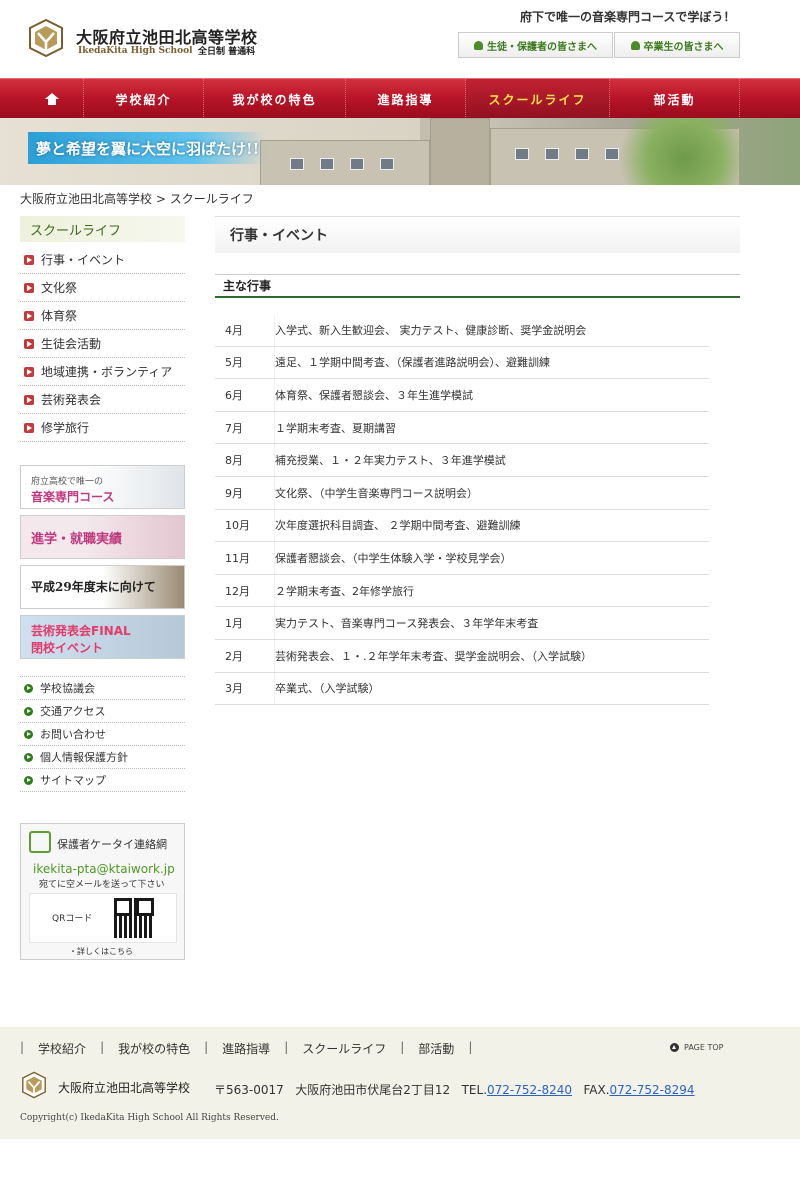 This screenshot has width=800, height=1192. What do you see at coordinates (245, 395) in the screenshot?
I see `event-month: 6月` at bounding box center [245, 395].